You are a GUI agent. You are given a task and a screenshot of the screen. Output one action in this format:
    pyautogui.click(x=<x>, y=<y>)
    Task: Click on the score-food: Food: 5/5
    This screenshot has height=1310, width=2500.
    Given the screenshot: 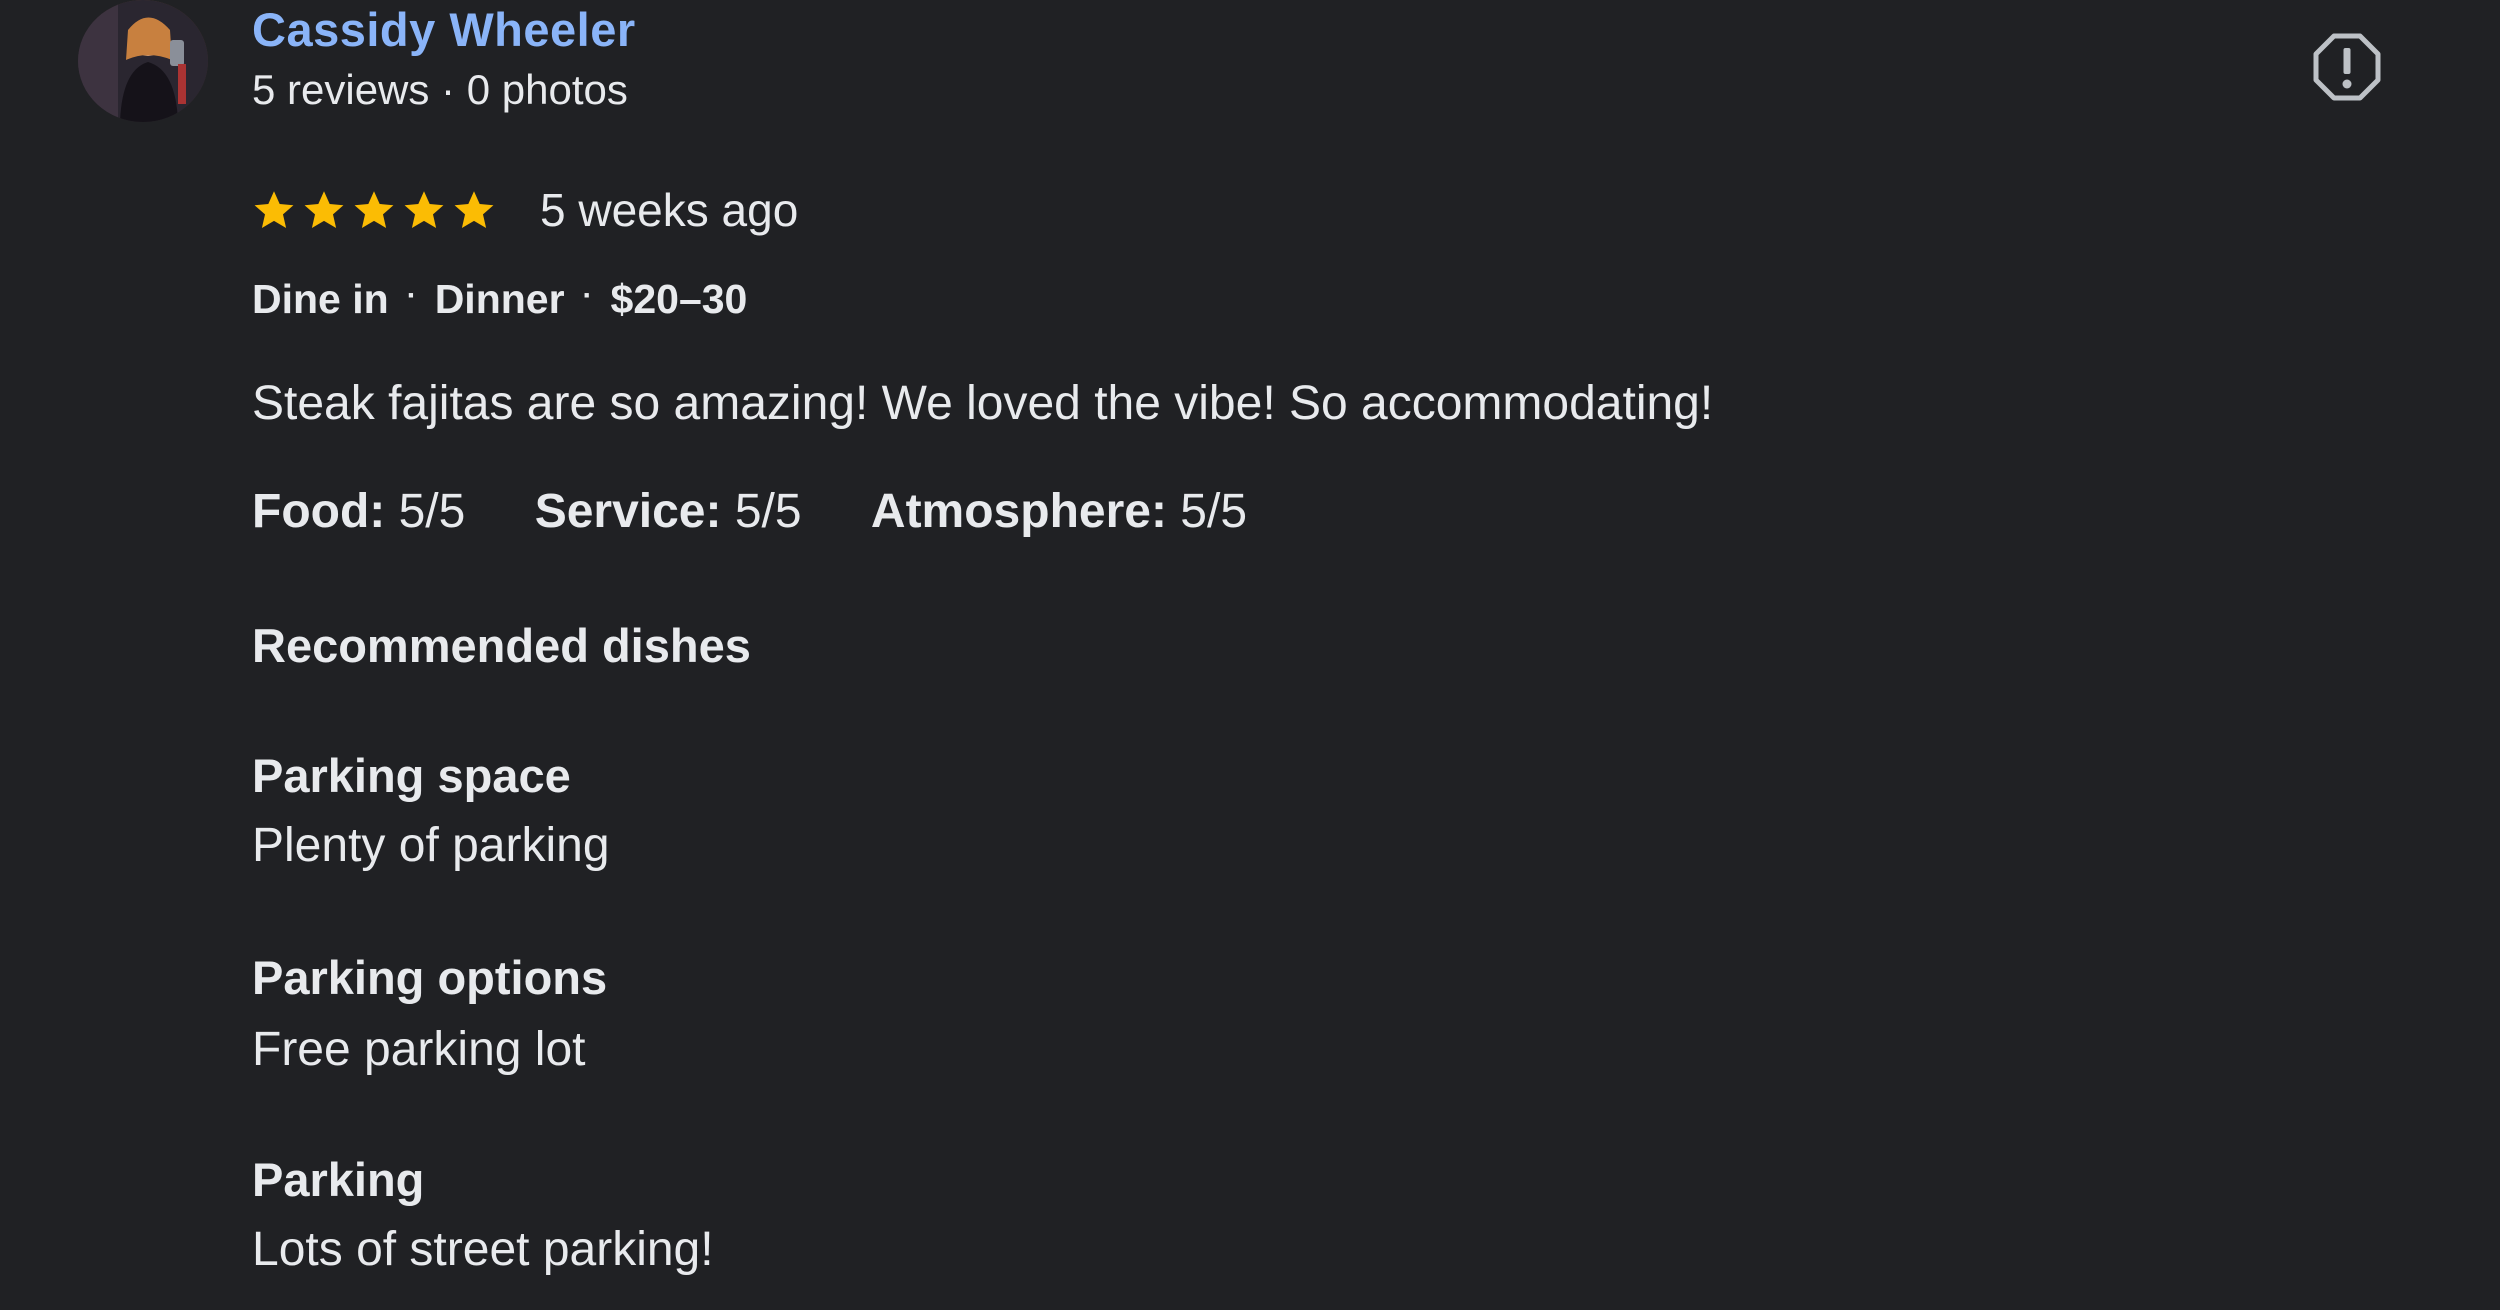 What is the action you would take?
    pyautogui.click(x=358, y=511)
    